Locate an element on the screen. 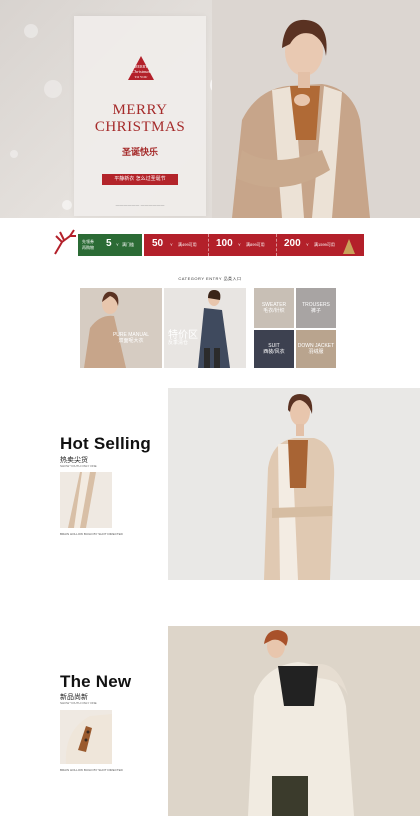 Image resolution: width=420 pixels, height=840 pixels. tile-model-image is located at coordinates (121, 328).